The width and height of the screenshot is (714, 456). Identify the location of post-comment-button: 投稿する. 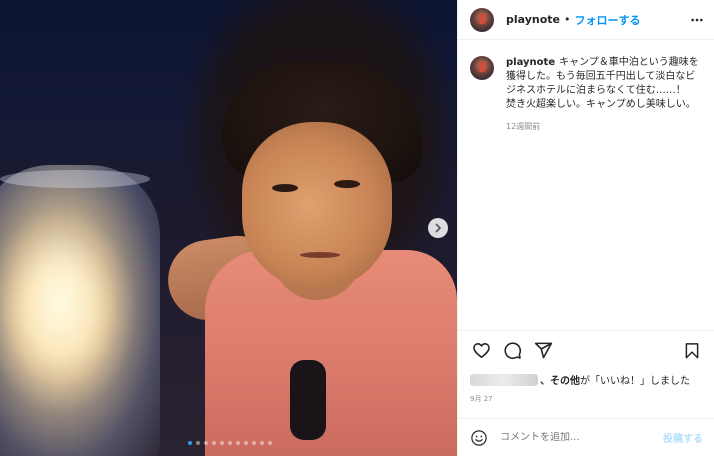
(683, 437).